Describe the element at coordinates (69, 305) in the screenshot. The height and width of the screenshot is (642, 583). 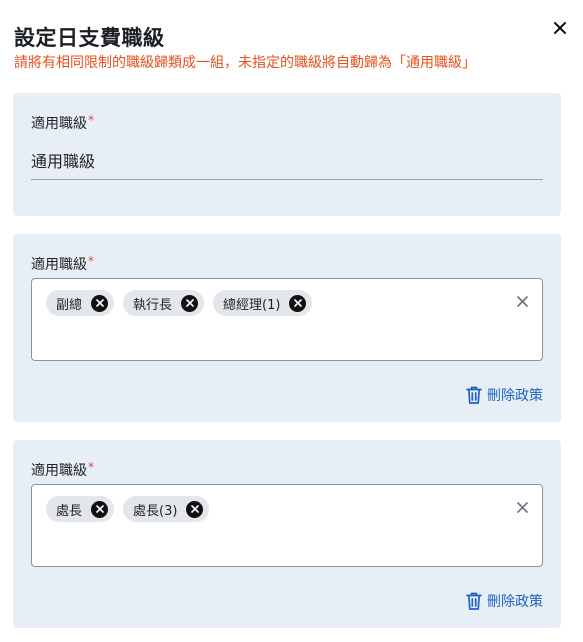
I see `chip-label: 副總` at that location.